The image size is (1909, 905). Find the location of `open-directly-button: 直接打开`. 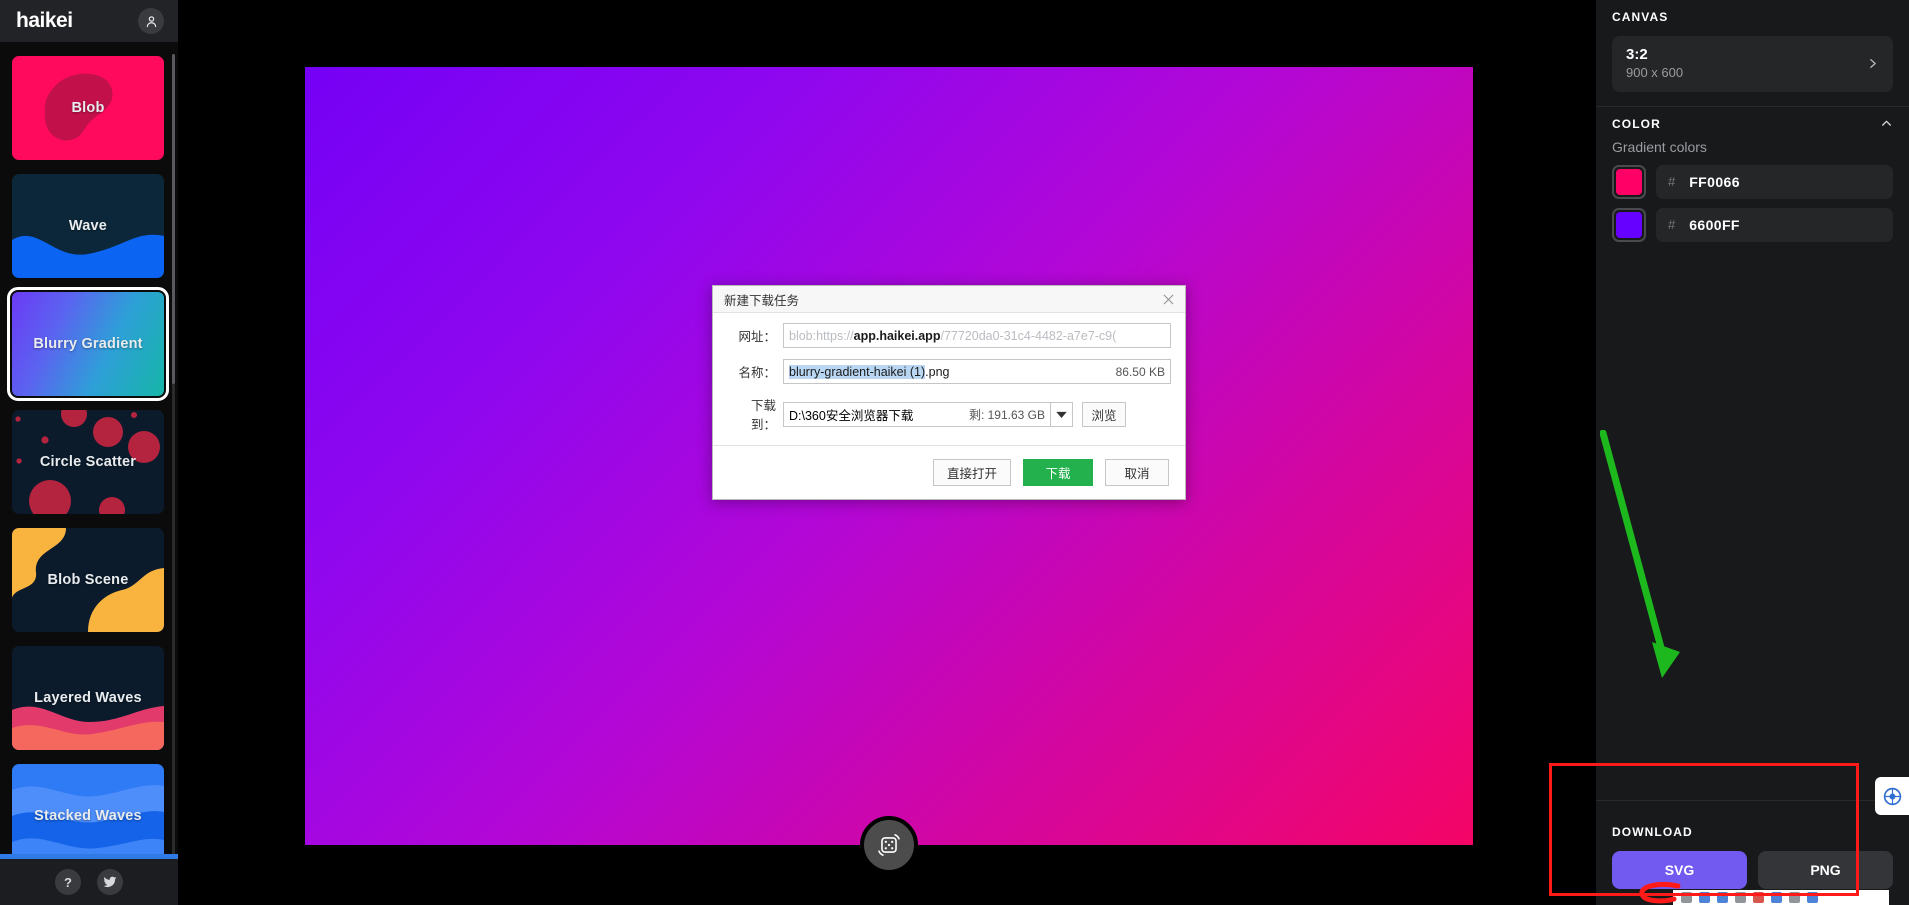

open-directly-button: 直接打开 is located at coordinates (971, 472).